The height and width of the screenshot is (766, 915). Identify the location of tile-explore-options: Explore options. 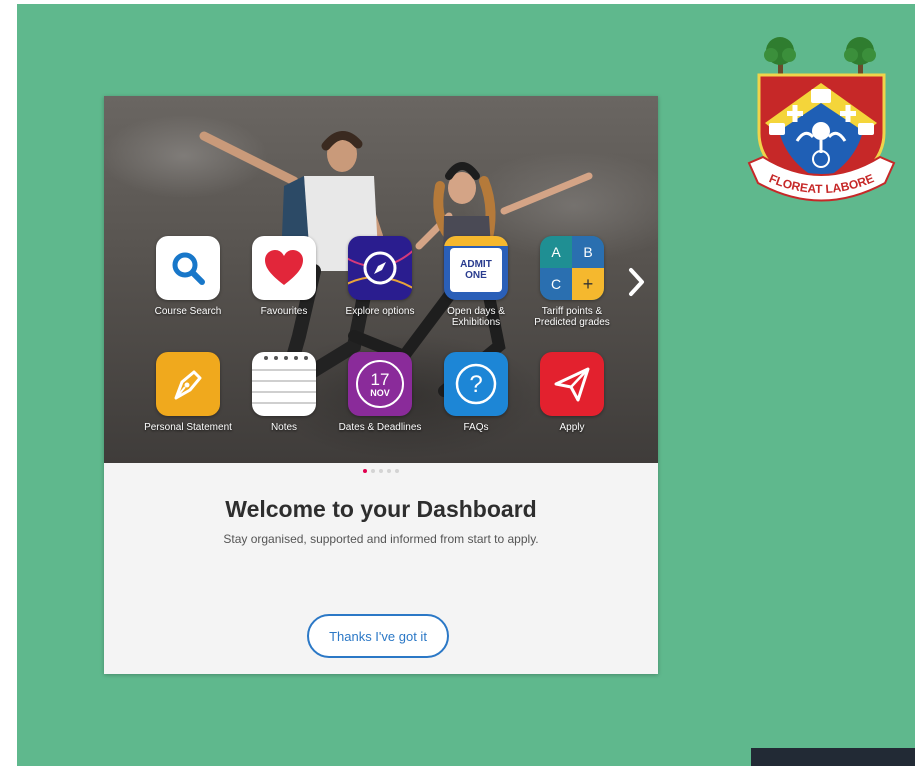
(380, 276).